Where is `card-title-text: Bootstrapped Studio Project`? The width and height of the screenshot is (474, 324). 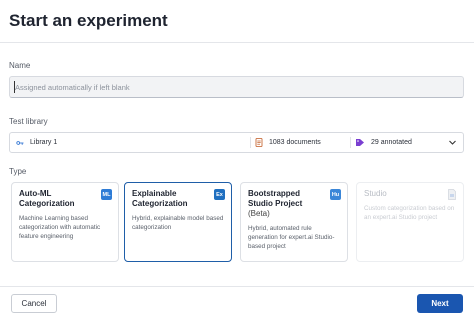
card-title-text: Bootstrapped Studio Project is located at coordinates (275, 198).